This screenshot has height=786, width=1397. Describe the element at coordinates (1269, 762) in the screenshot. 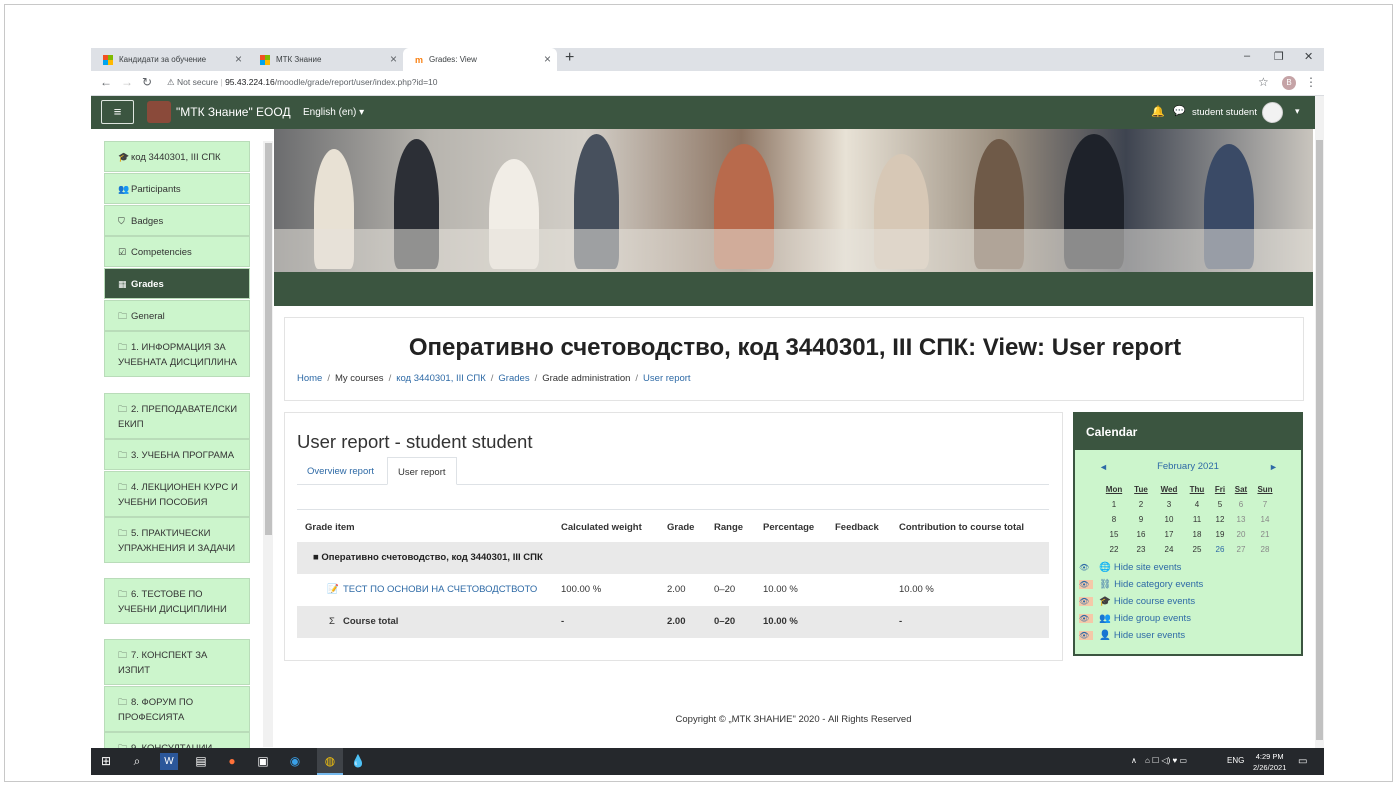

I see `taskbar-clock: 4:29 PM 2/26/2021` at that location.